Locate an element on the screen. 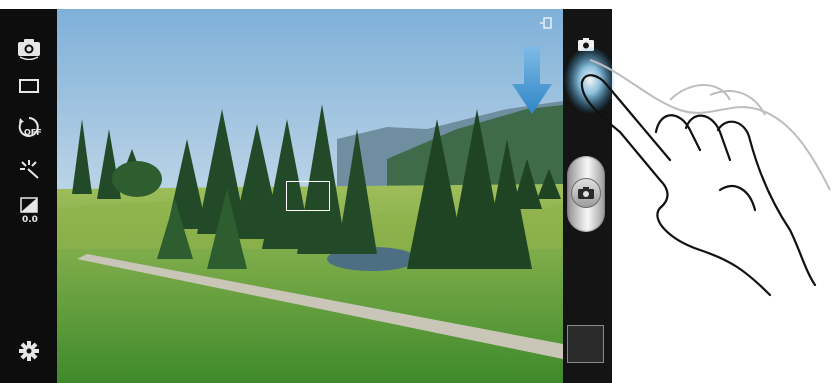  timer-label: OFF is located at coordinates (33, 132).